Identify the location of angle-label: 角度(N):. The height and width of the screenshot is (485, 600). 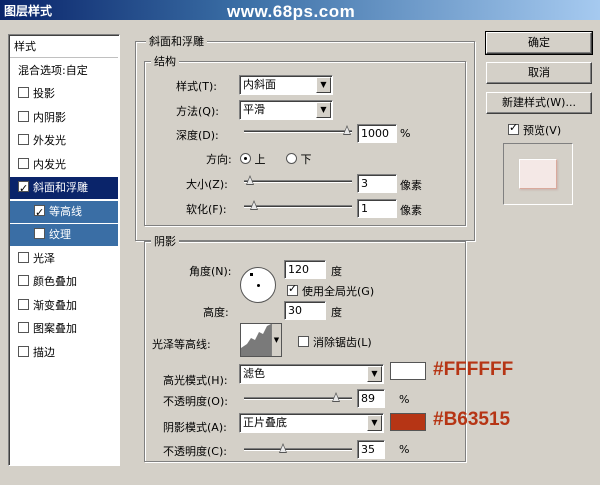
(210, 271).